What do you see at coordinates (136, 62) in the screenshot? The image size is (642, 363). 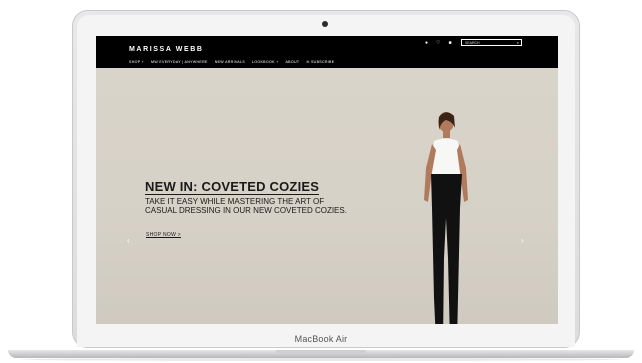 I see `nav-item-shop: SHOP +` at bounding box center [136, 62].